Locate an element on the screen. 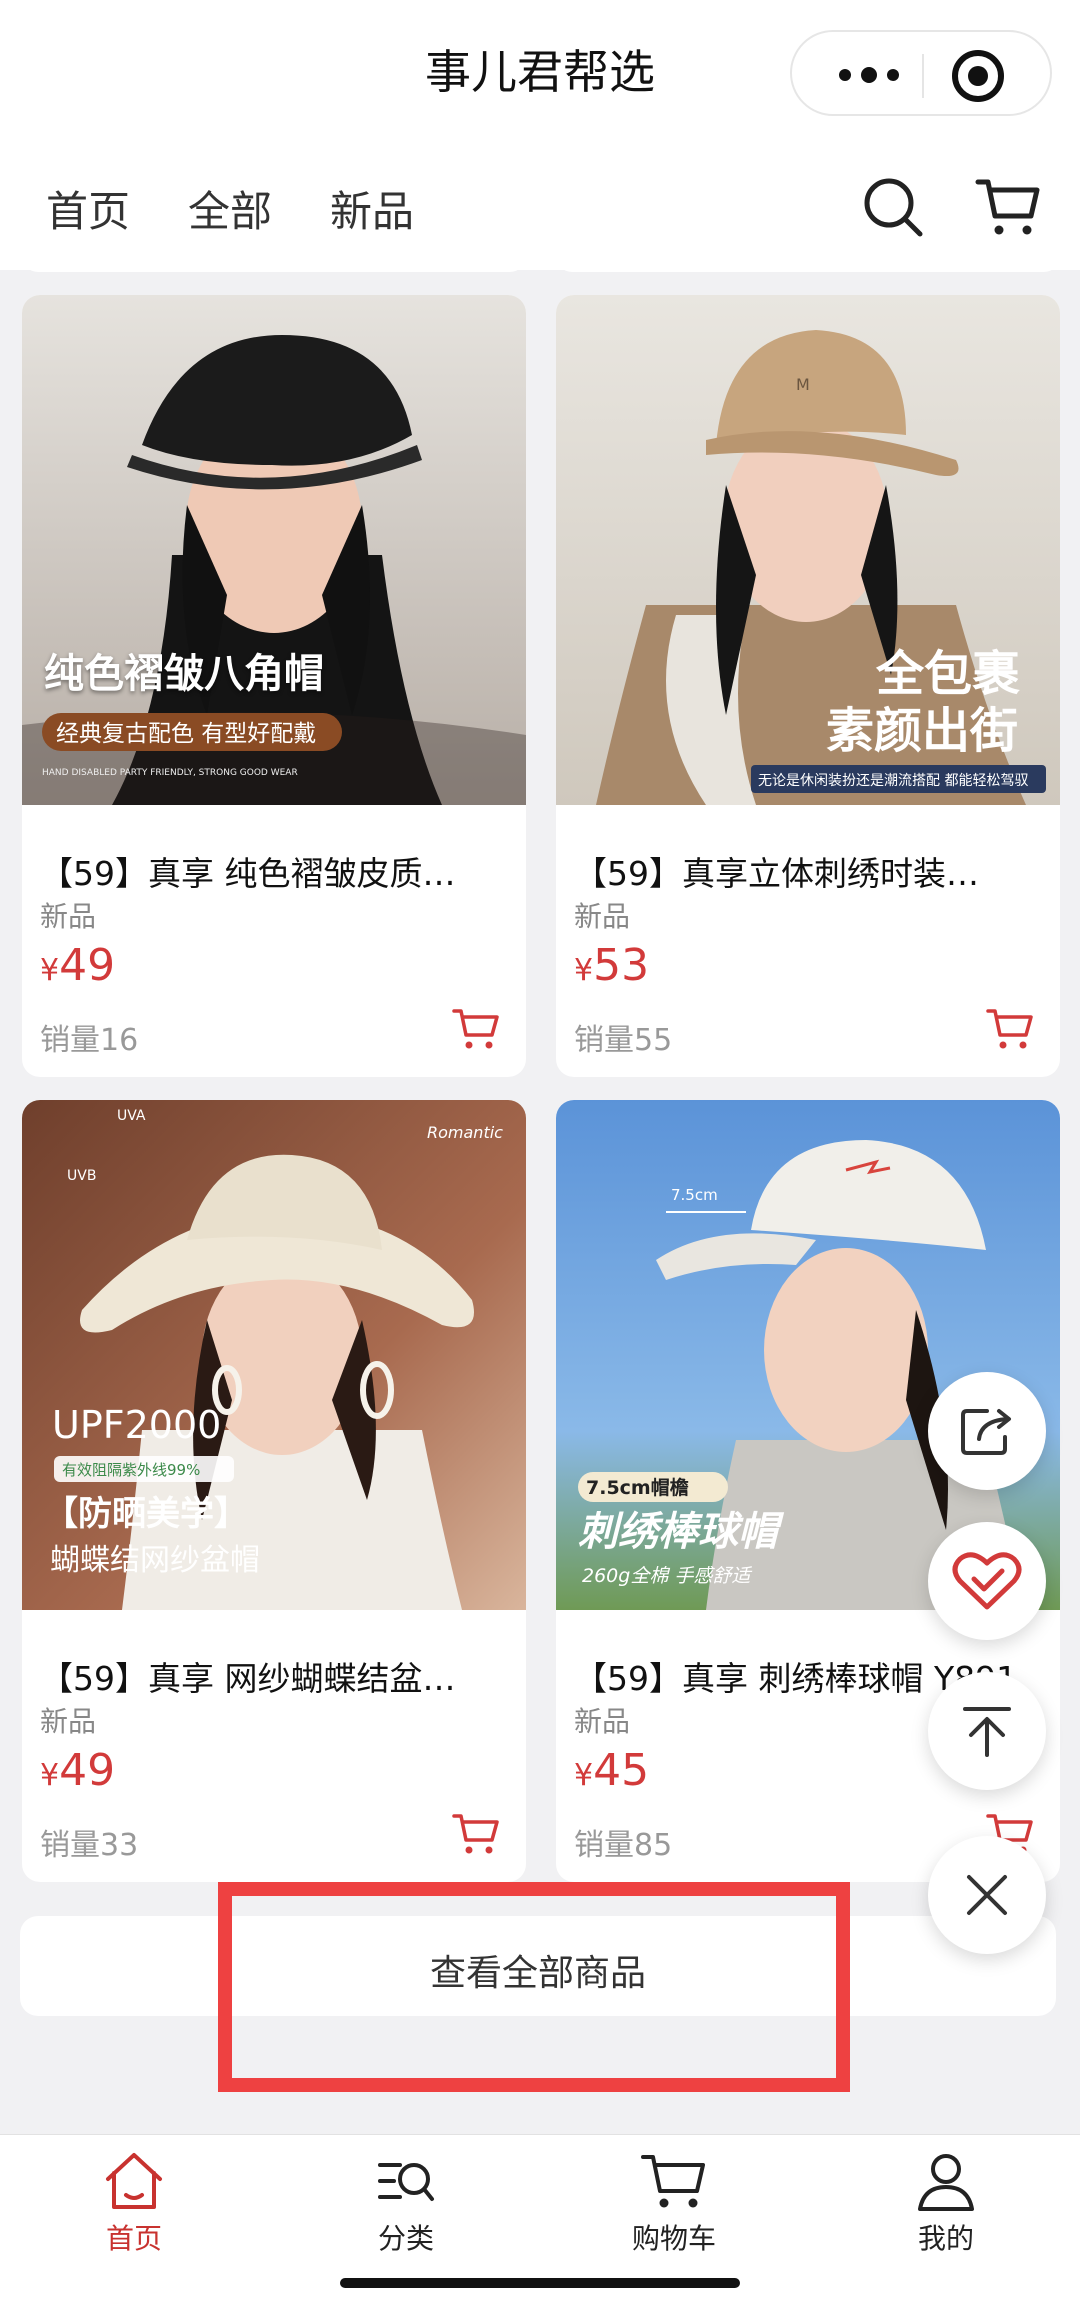  image-caption: UPF2000 is located at coordinates (136, 1425).